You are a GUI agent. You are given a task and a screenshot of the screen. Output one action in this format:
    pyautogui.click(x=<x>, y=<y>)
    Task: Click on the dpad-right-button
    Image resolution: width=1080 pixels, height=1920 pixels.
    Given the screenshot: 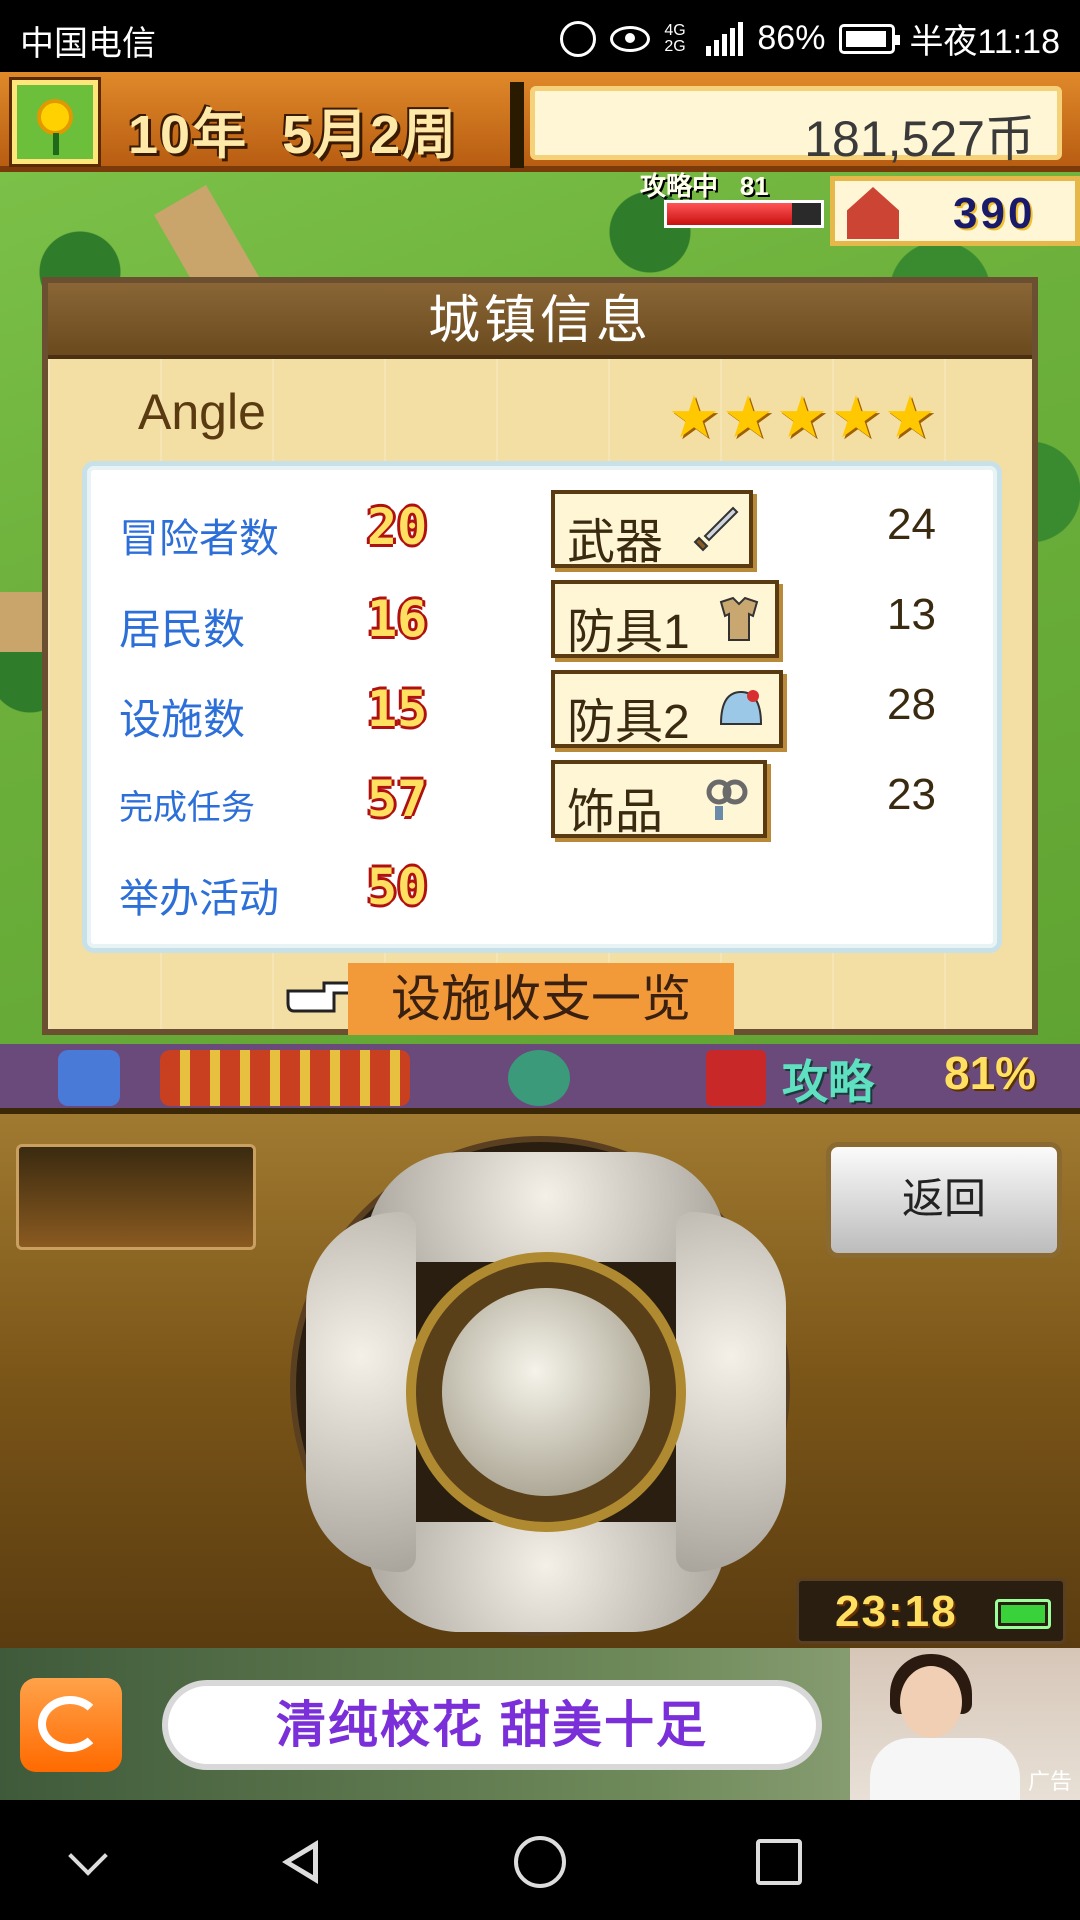 What is the action you would take?
    pyautogui.click(x=731, y=1392)
    